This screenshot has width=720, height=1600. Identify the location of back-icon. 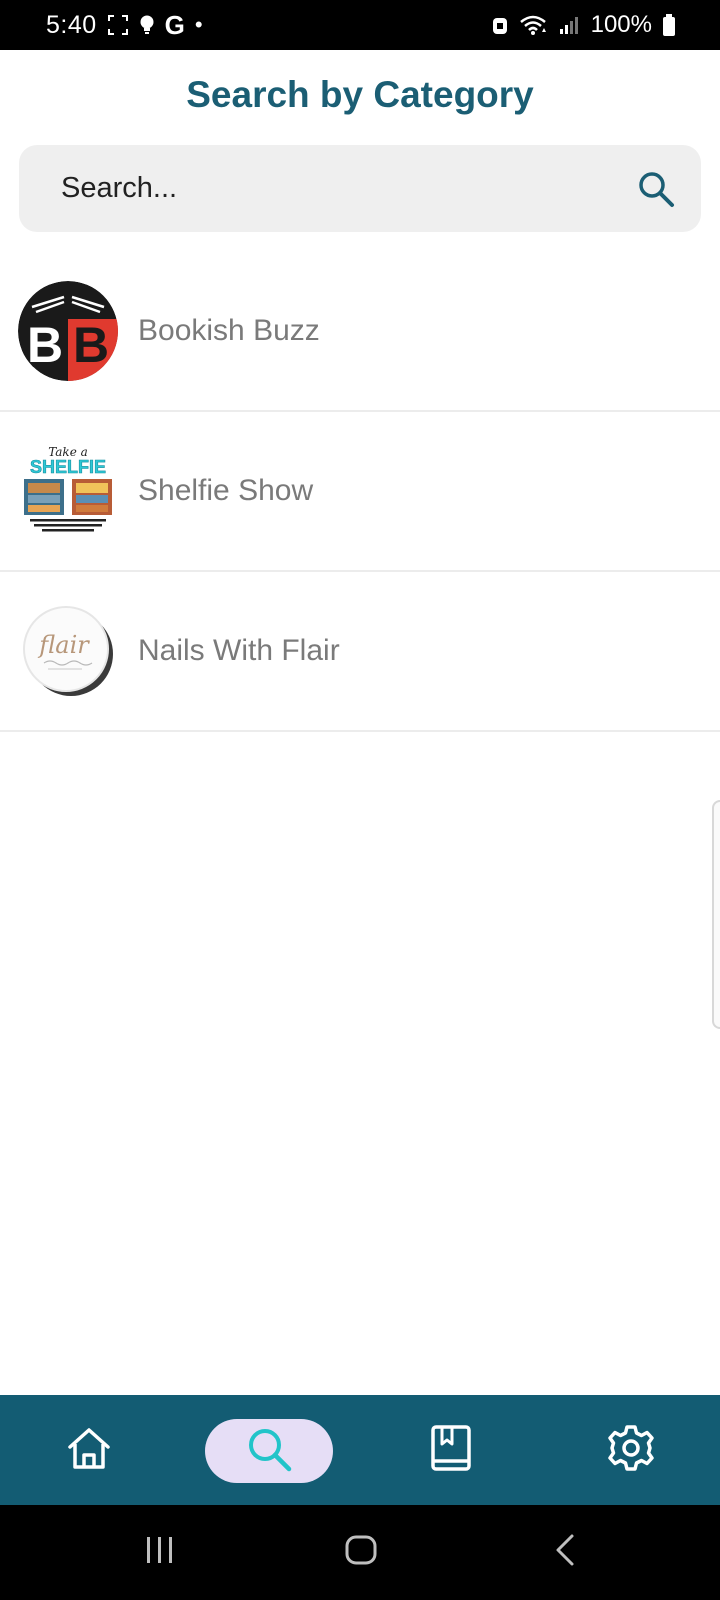
(565, 1552).